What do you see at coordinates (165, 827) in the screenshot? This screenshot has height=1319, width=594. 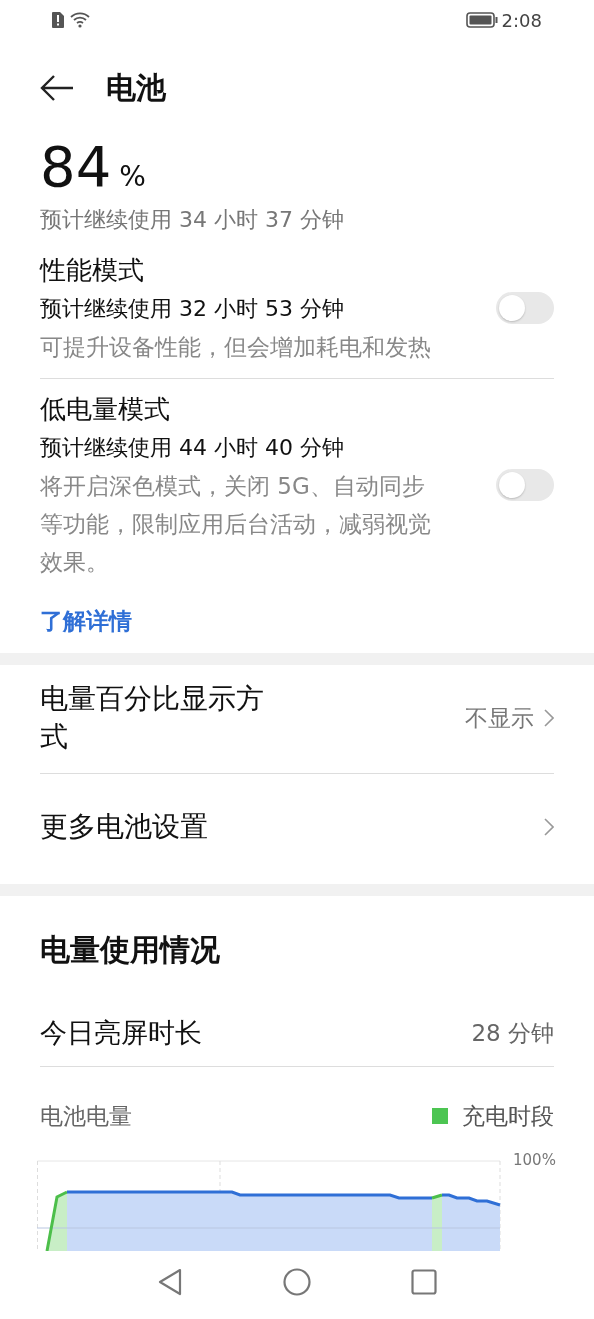 I see `setting-label: 更多电池设置` at bounding box center [165, 827].